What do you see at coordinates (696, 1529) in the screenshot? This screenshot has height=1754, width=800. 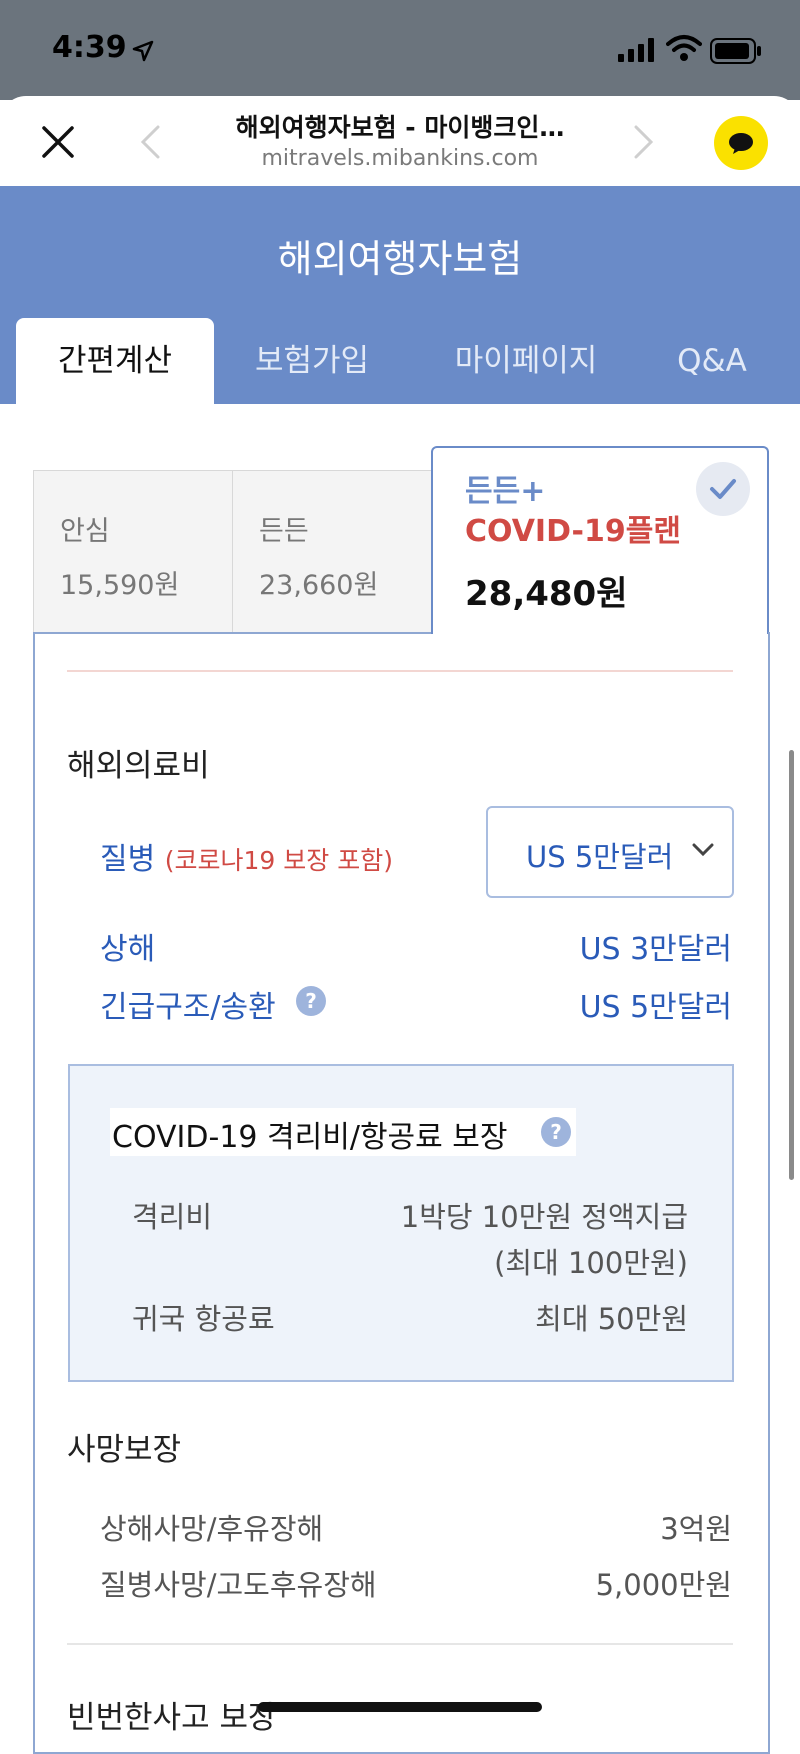 I see `injury-death-value: 3억원` at bounding box center [696, 1529].